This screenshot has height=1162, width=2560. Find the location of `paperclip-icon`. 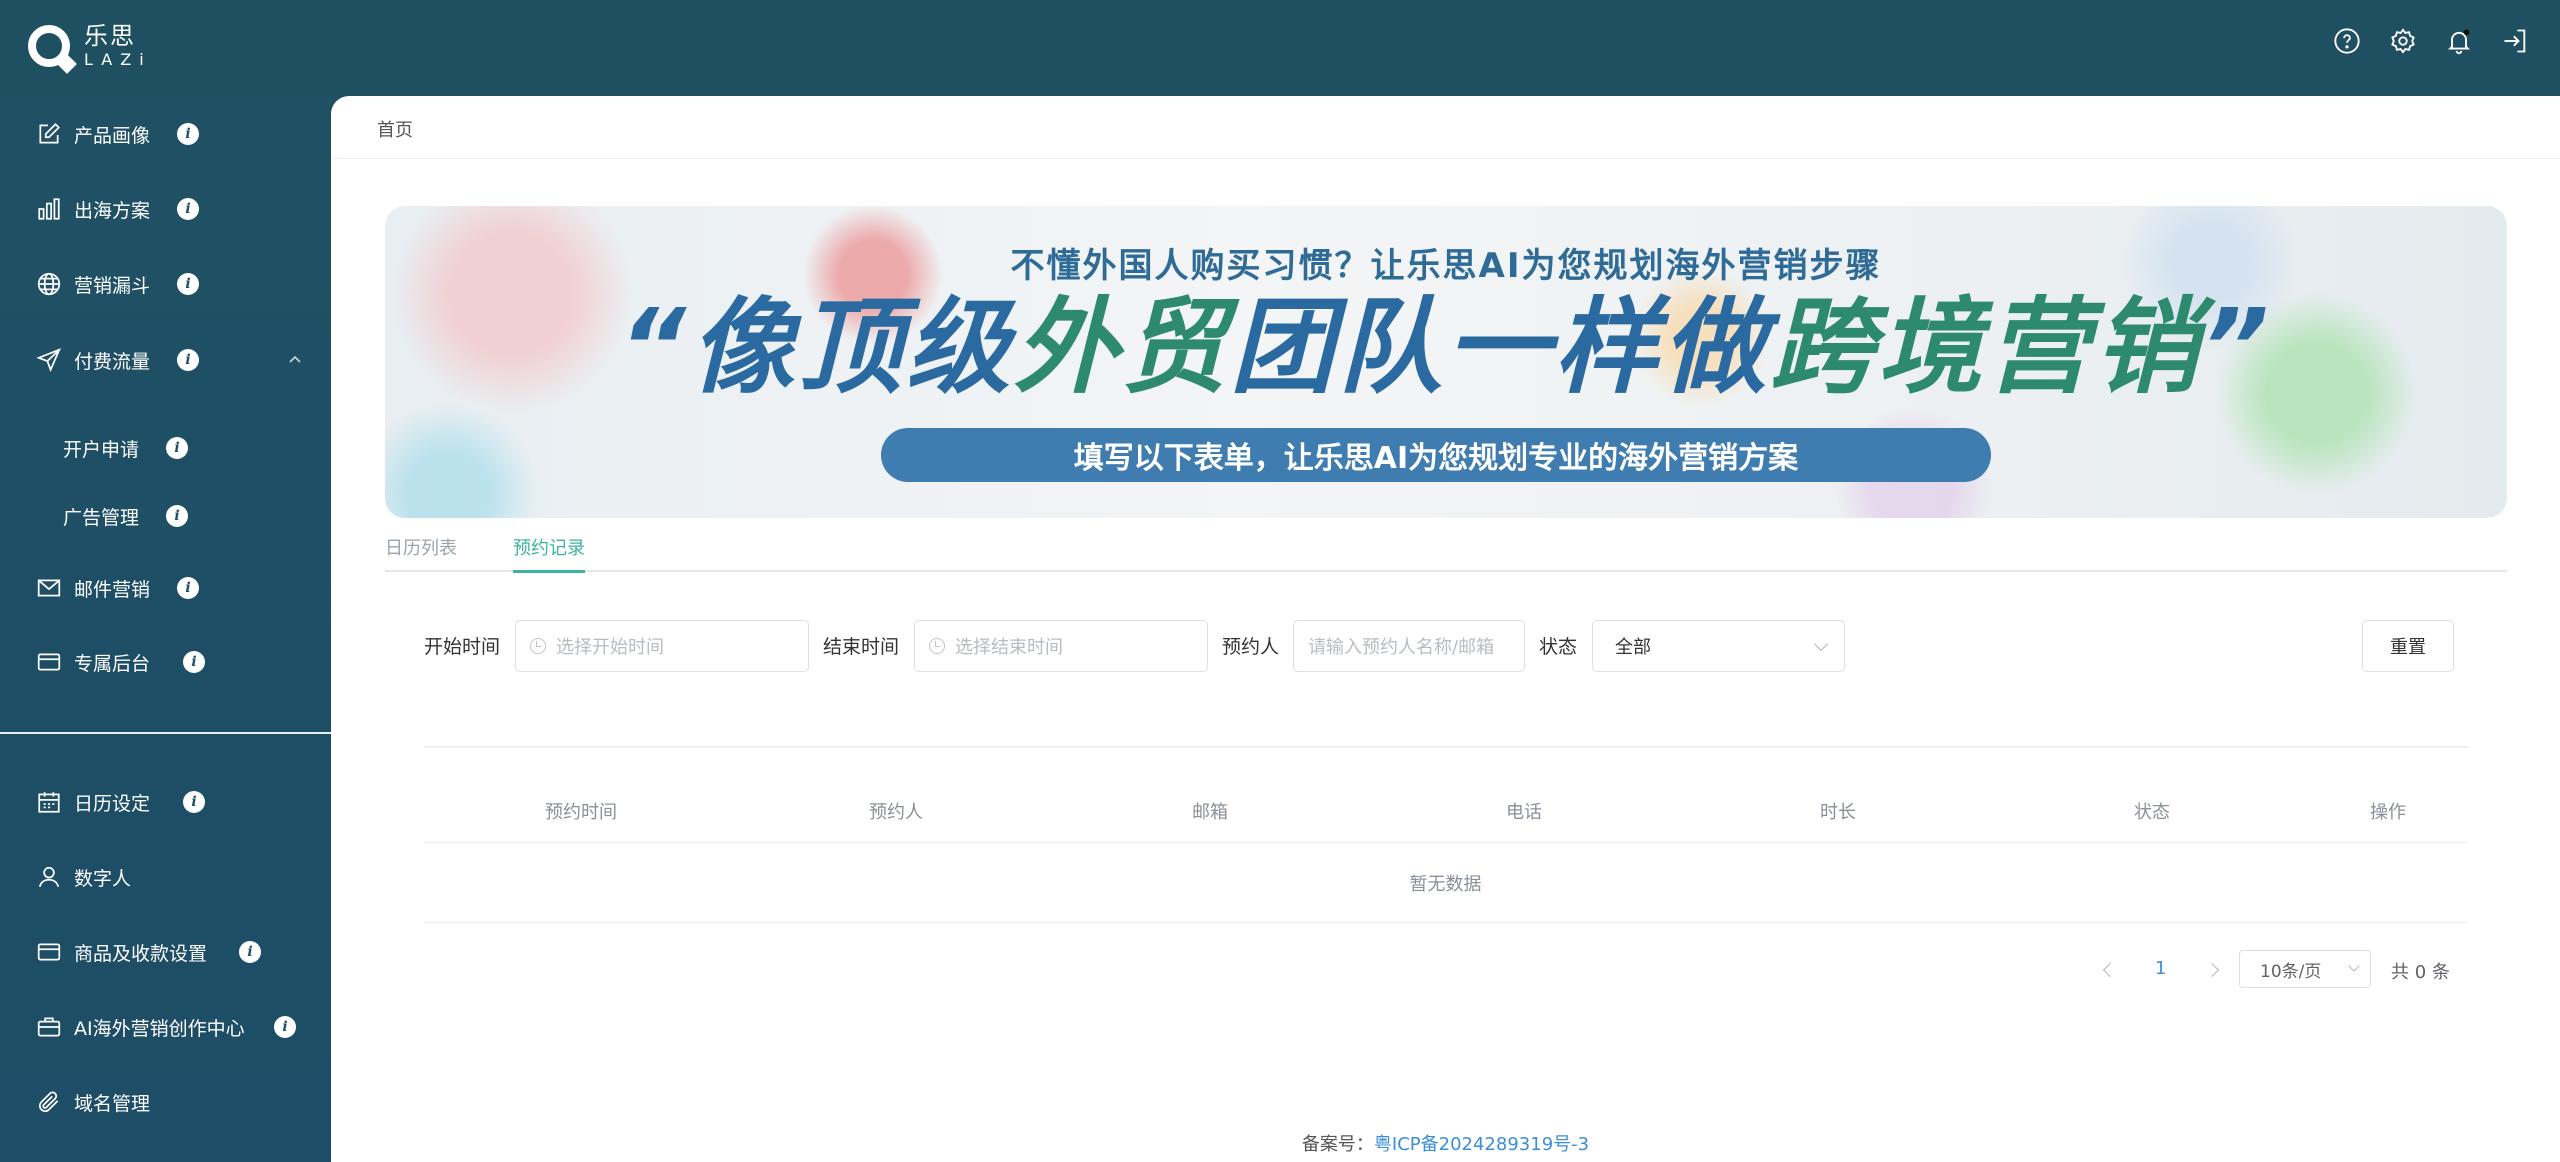

paperclip-icon is located at coordinates (49, 1102).